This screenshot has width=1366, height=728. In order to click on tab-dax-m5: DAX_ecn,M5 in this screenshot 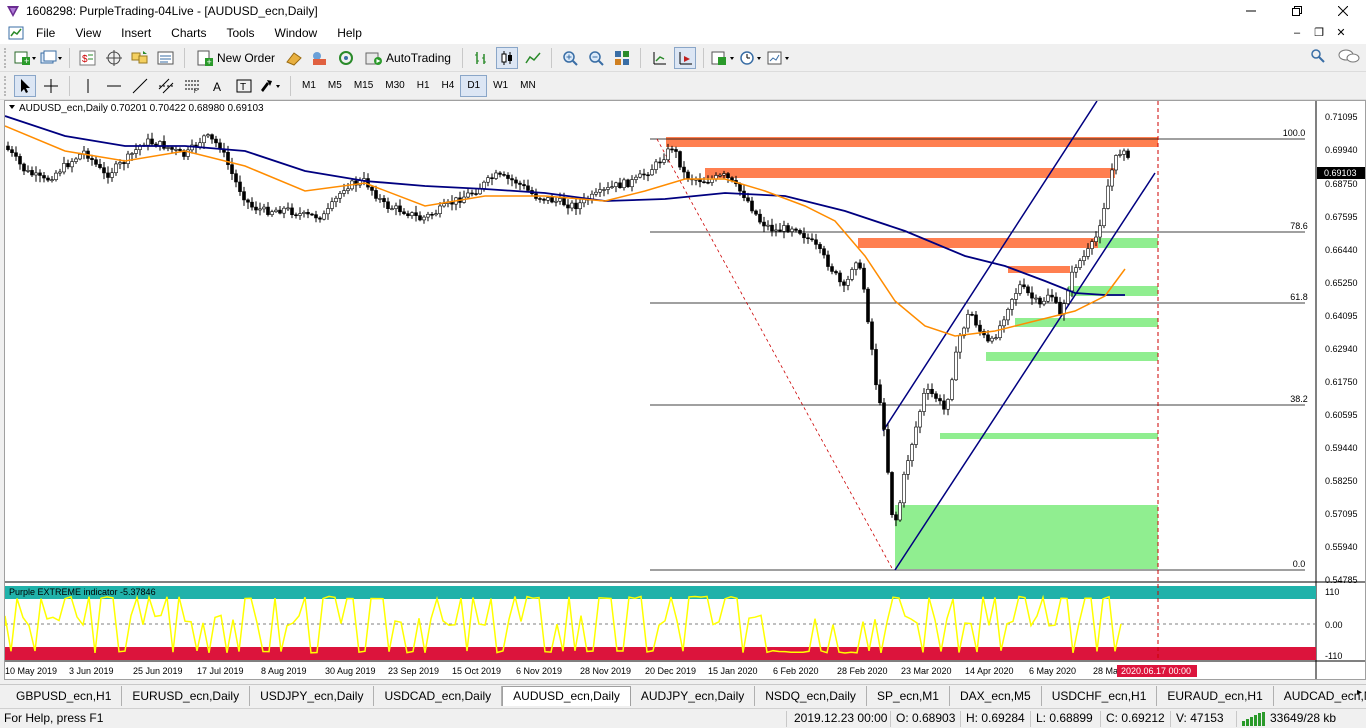, I will do `click(996, 695)`.